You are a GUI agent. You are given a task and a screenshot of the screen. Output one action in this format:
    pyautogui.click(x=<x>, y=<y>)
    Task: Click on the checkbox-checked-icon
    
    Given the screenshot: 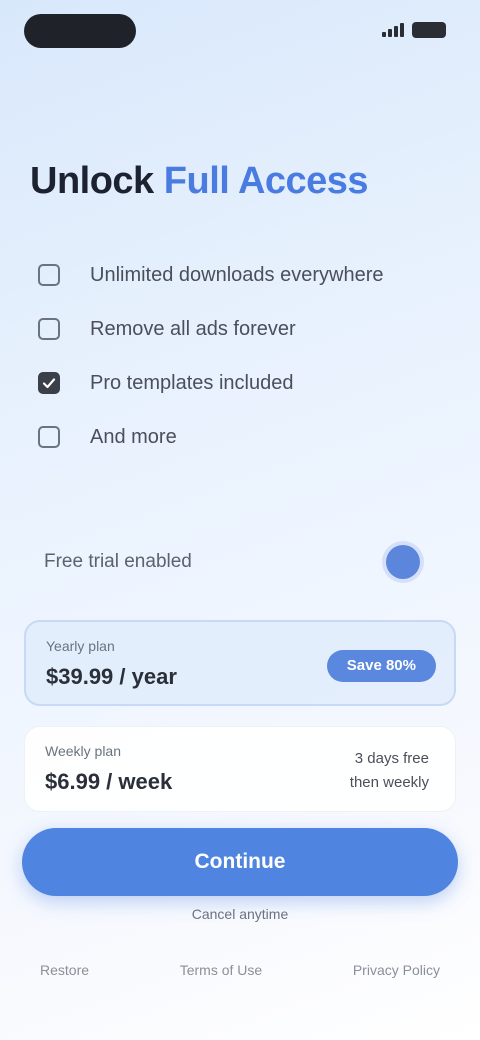 What is the action you would take?
    pyautogui.click(x=49, y=383)
    